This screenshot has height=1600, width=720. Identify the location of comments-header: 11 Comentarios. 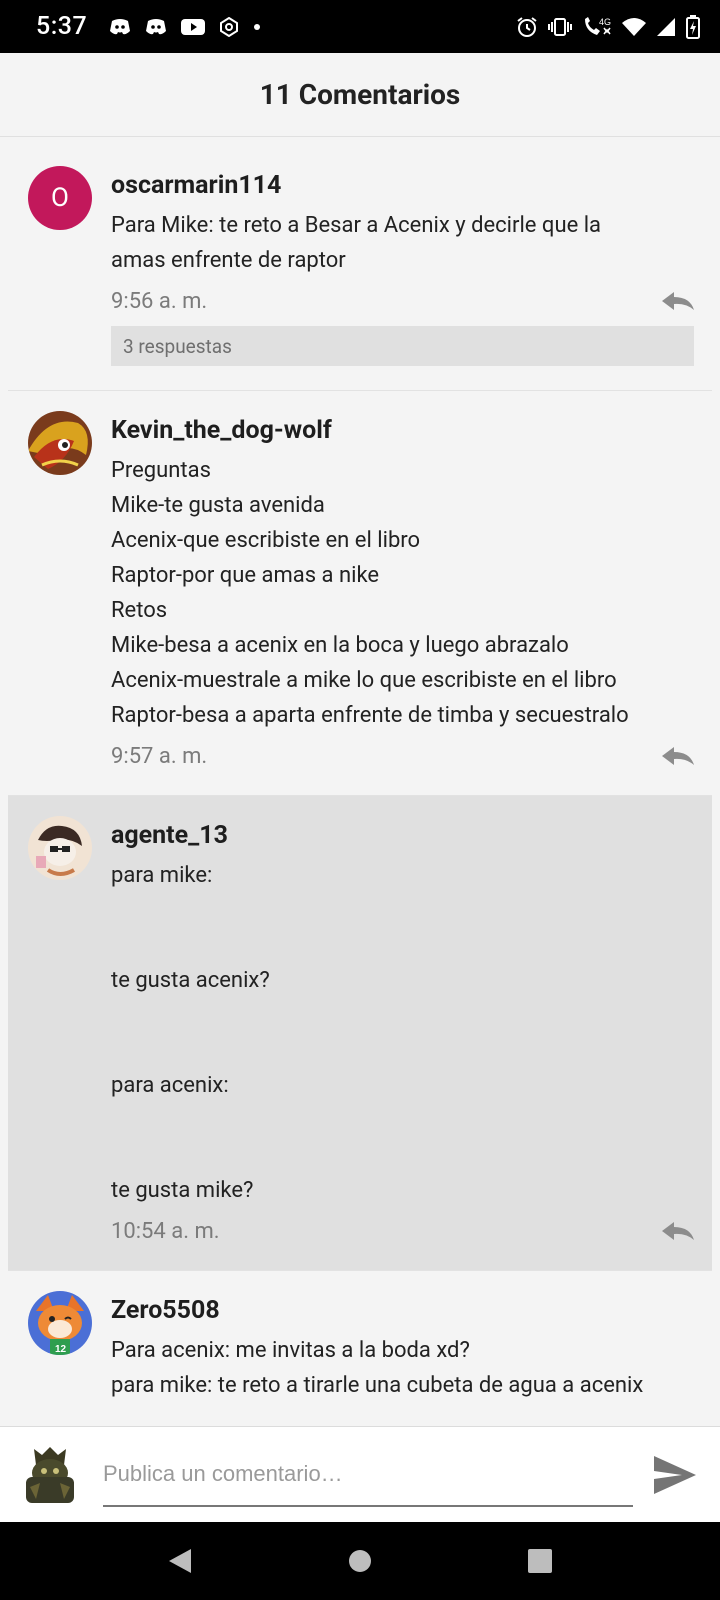
(360, 95).